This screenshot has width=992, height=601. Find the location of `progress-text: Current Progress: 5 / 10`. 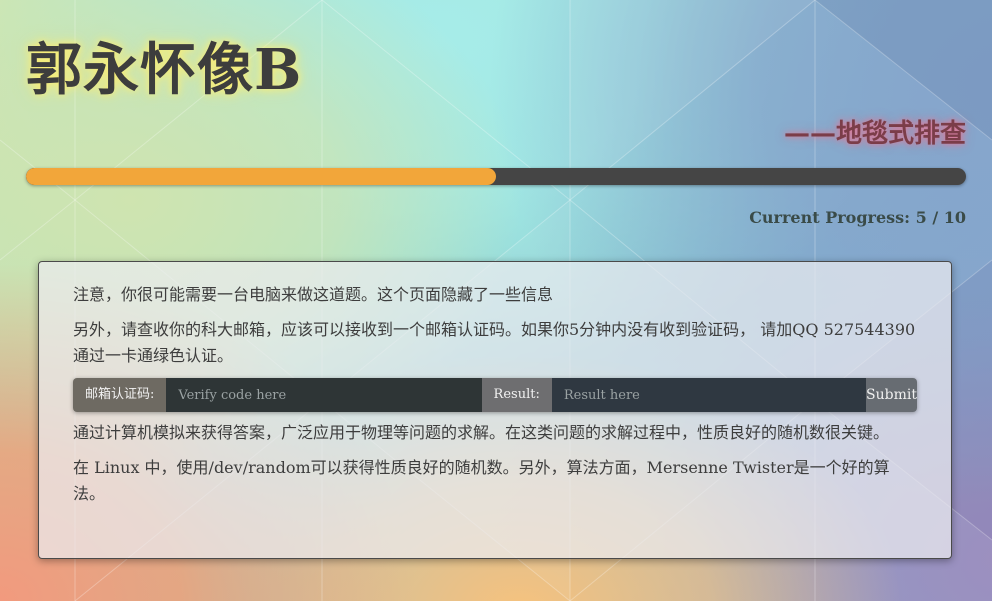

progress-text: Current Progress: 5 / 10 is located at coordinates (857, 217).